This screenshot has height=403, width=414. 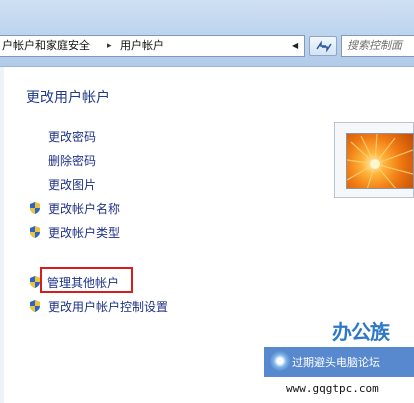 What do you see at coordinates (336, 362) in the screenshot?
I see `watermark-forum-text: 过期避头电脑论坛` at bounding box center [336, 362].